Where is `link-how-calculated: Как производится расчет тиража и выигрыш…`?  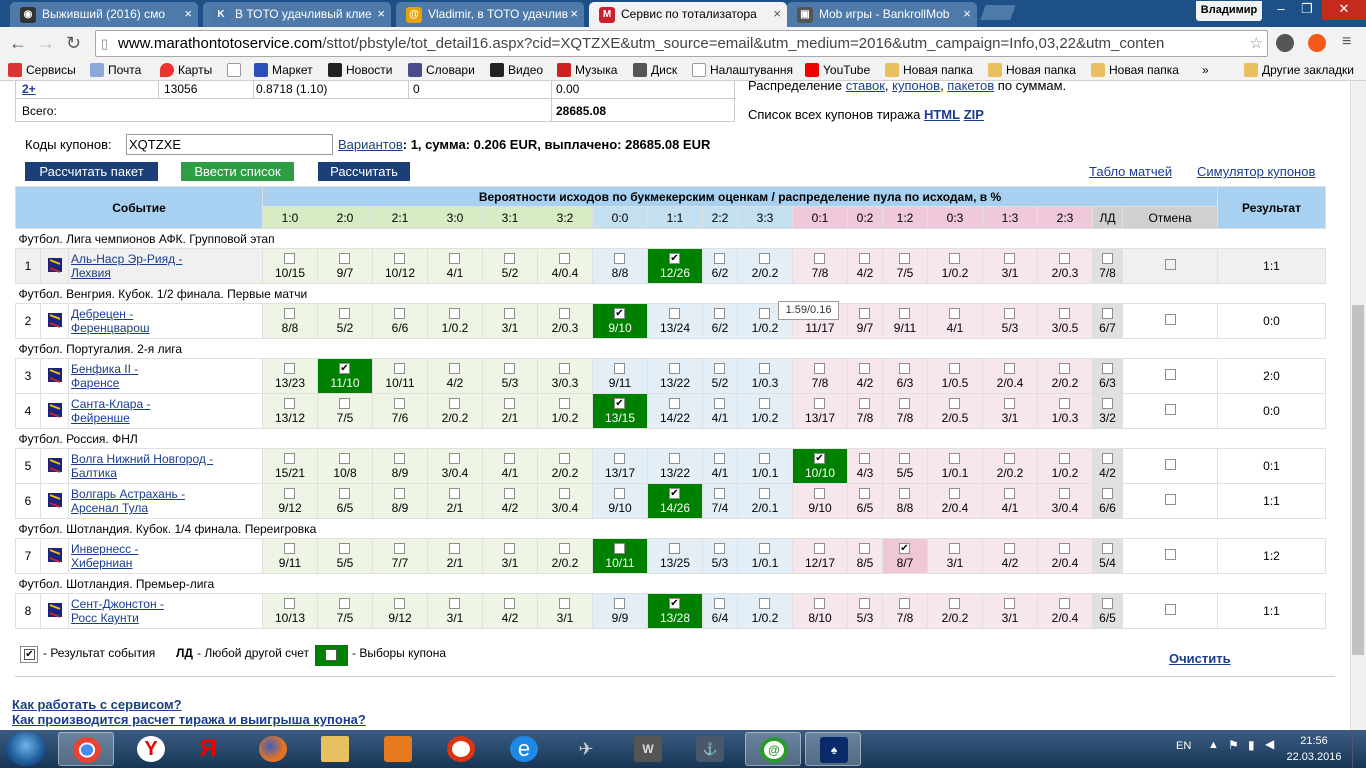 link-how-calculated: Как производится расчет тиража и выигрыш… is located at coordinates (189, 719).